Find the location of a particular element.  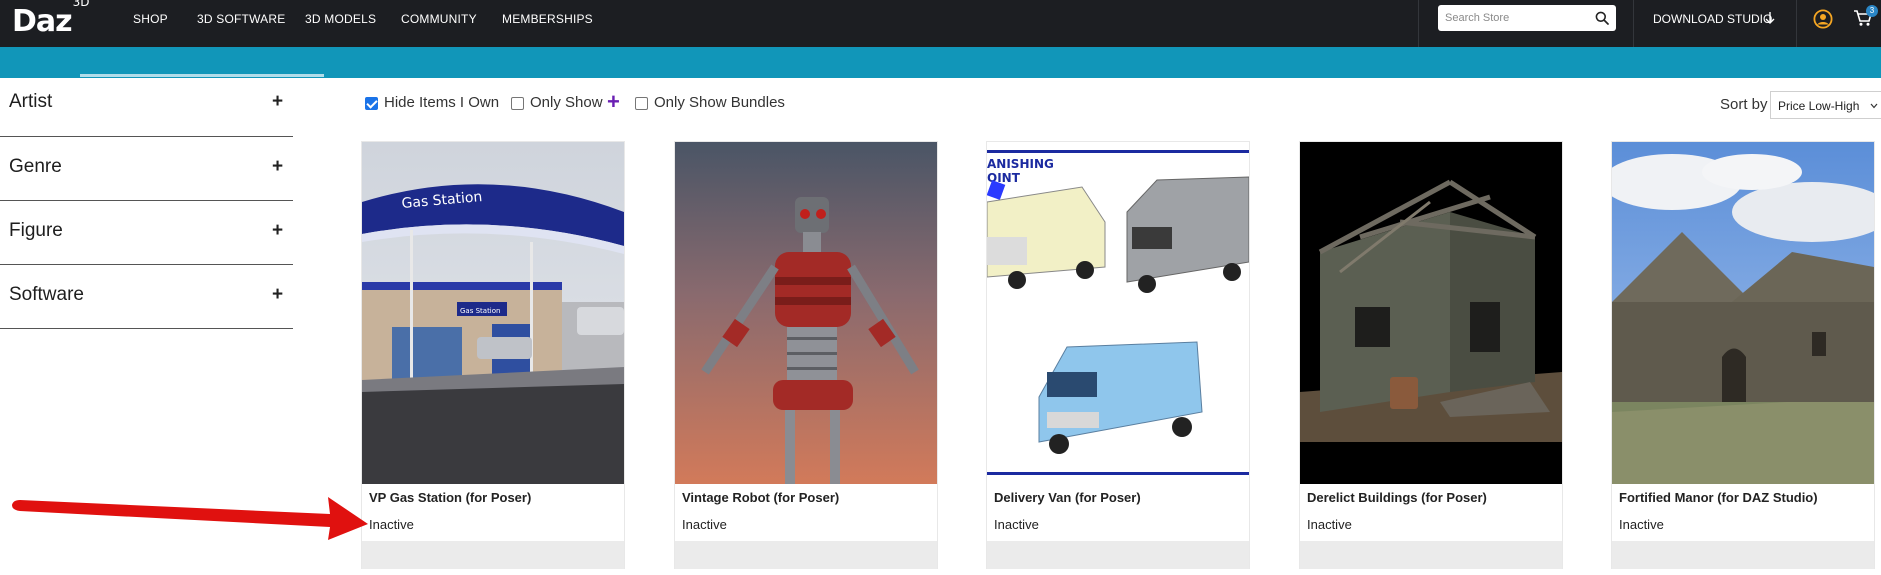

filter-genre: Genre + is located at coordinates (146, 169).